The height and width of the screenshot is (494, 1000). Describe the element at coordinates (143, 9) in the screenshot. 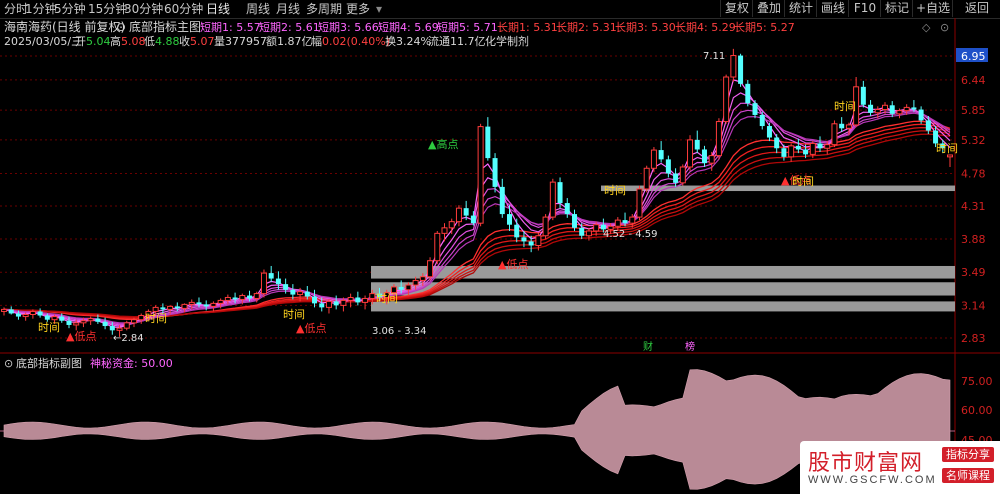

I see `period-tab-4: 30分钟` at that location.